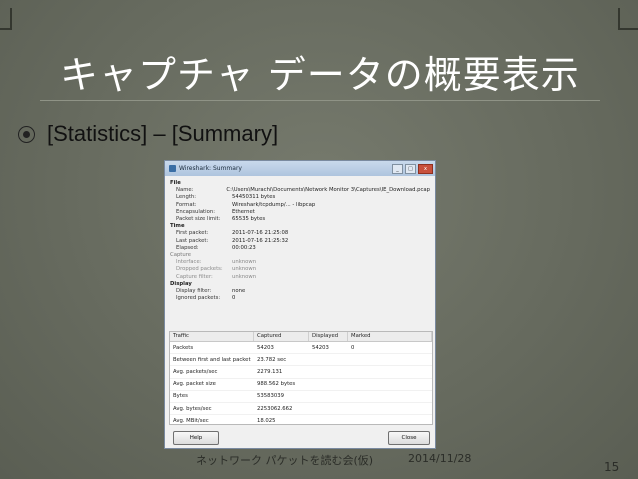  I want to click on frame-line-right-h, so click(628, 29).